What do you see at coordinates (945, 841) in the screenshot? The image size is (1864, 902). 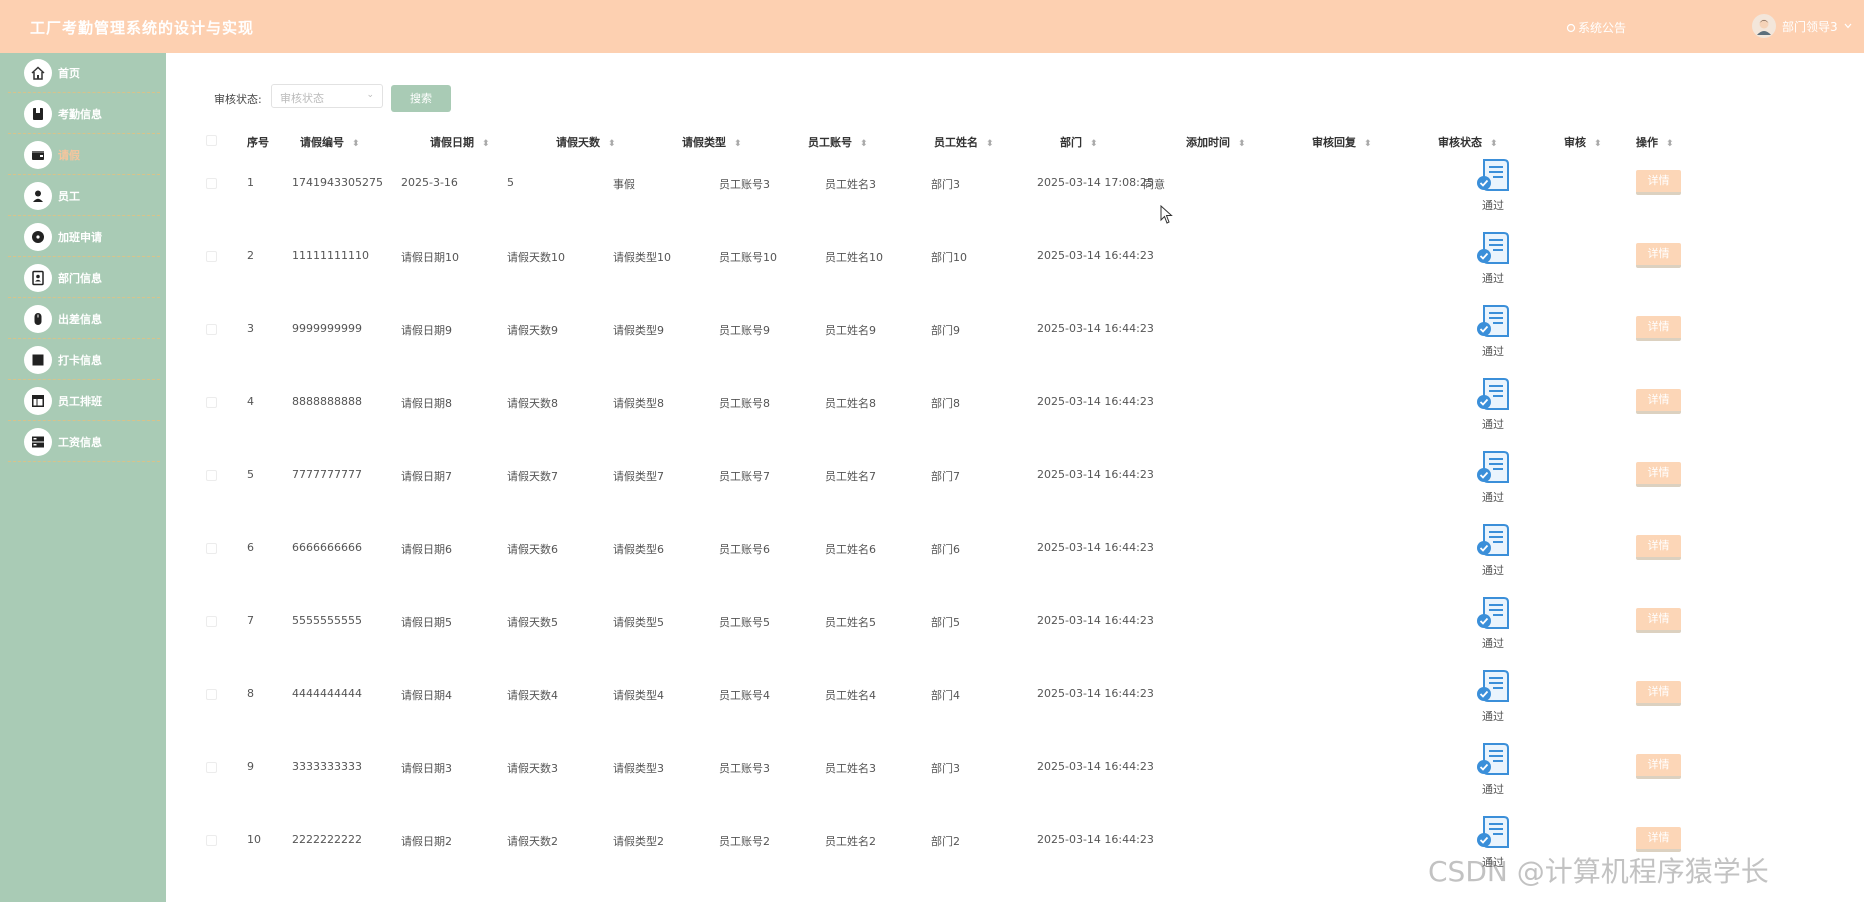 I see `cell-dept: 部门2` at bounding box center [945, 841].